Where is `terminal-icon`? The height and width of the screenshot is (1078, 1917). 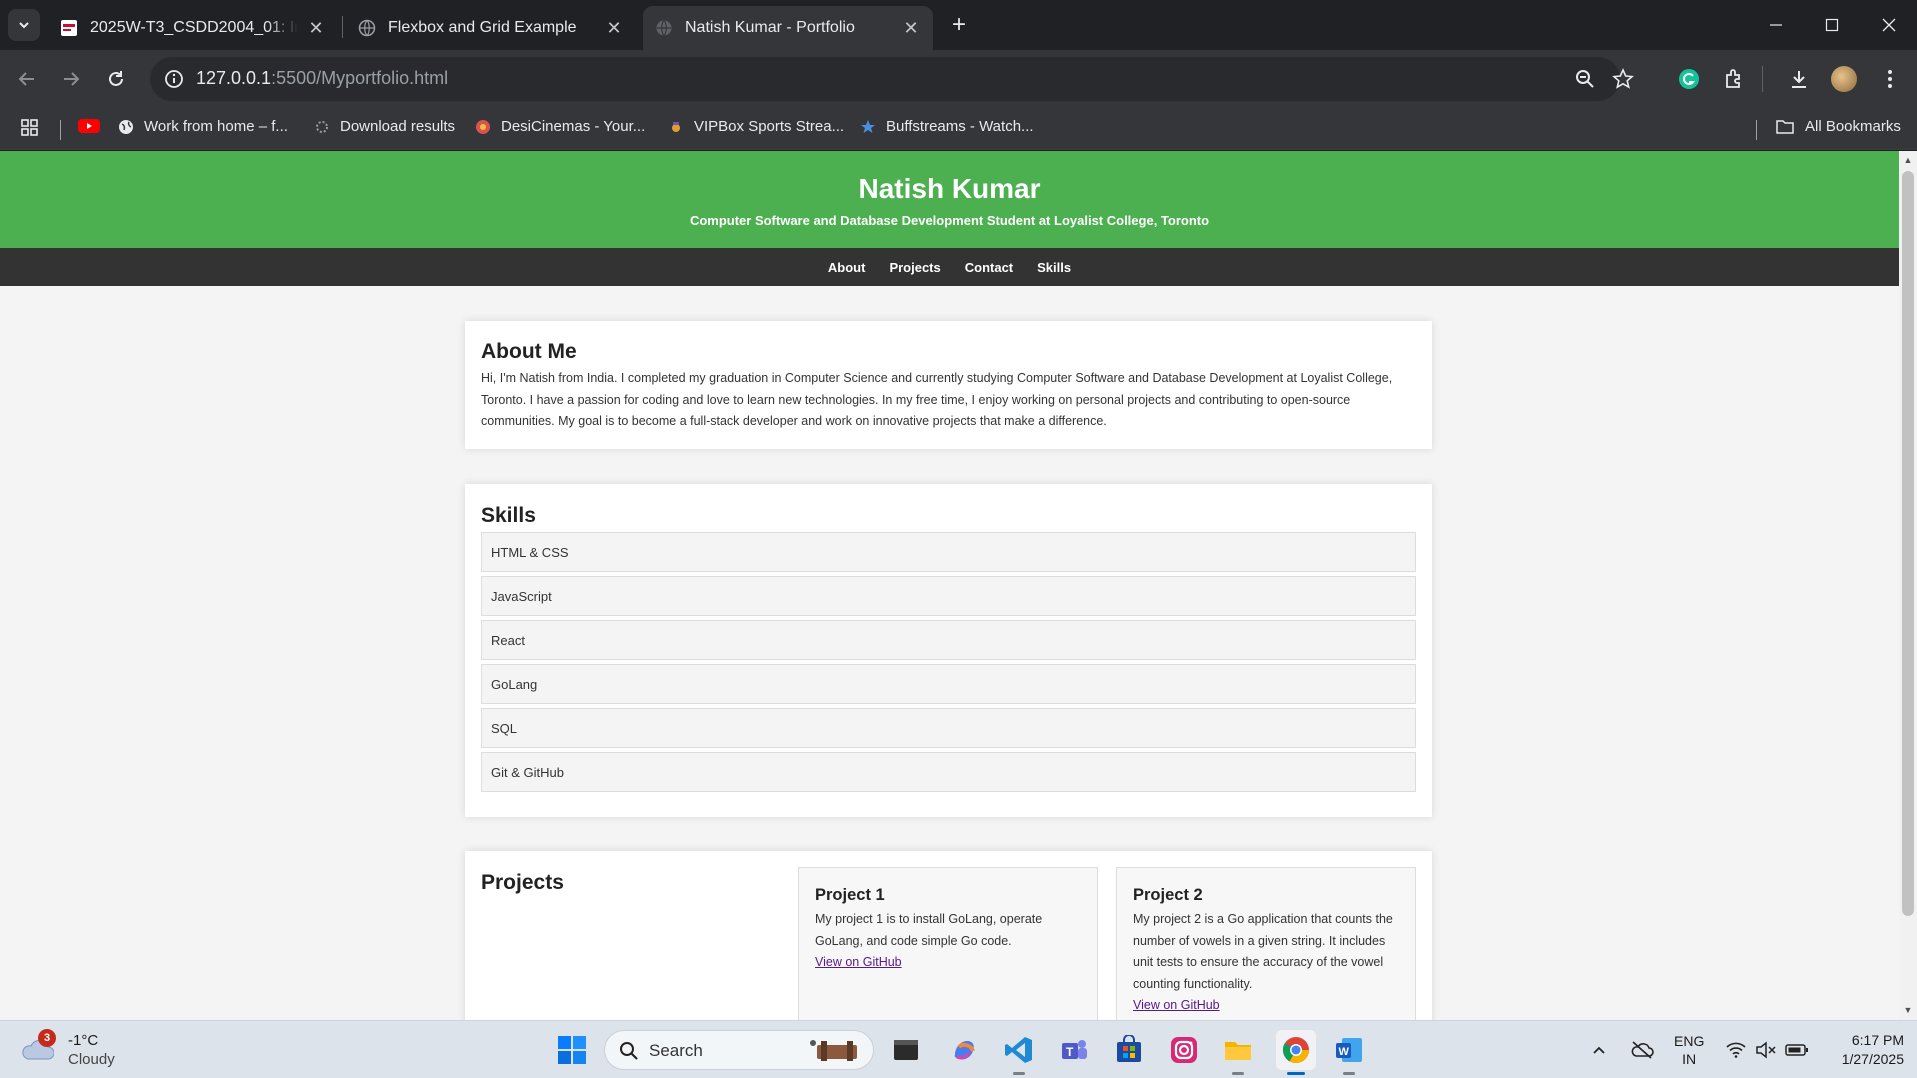 terminal-icon is located at coordinates (906, 1050).